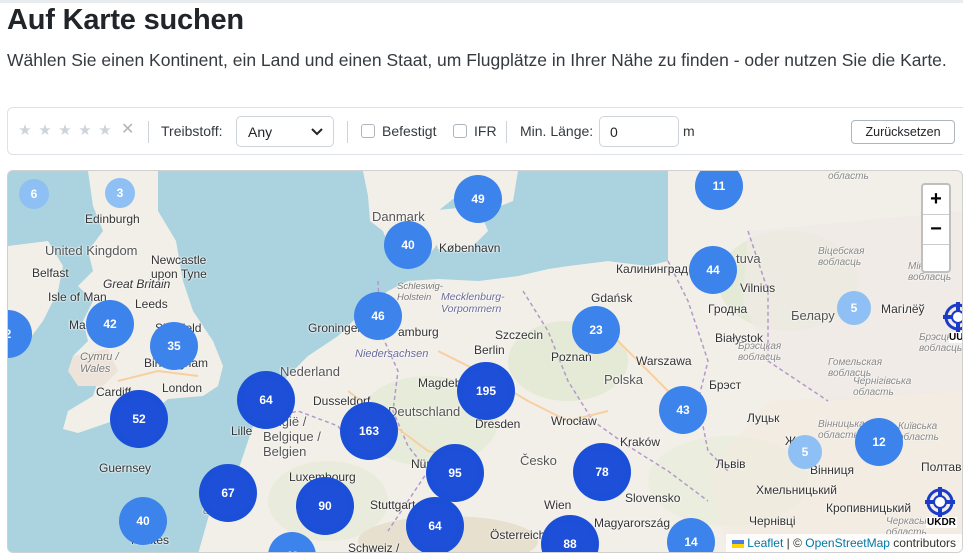 This screenshot has width=963, height=555. I want to click on map-label: Warszawa, so click(664, 361).